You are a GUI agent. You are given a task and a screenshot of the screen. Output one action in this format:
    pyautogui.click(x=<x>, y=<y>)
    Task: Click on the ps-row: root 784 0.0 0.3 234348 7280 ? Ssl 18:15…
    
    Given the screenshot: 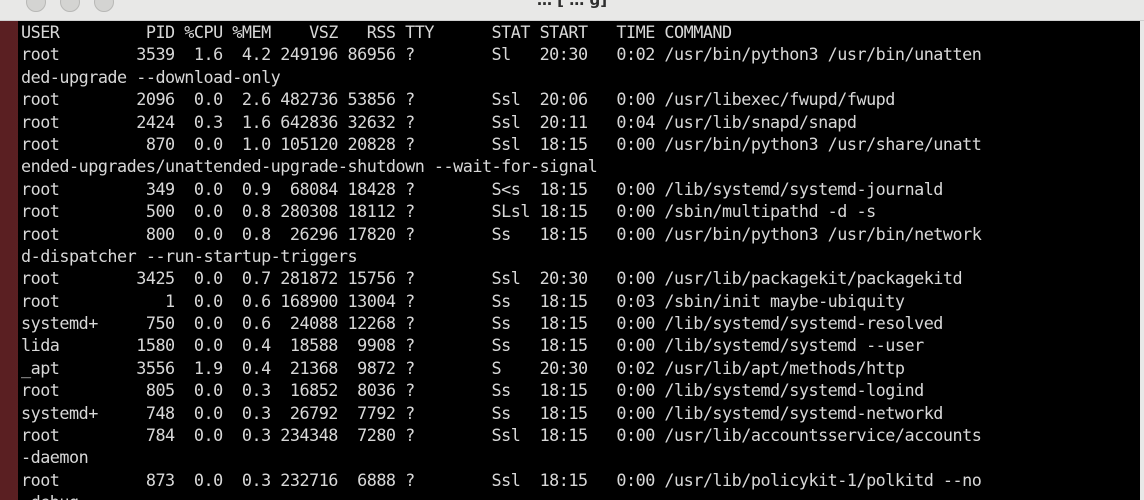 What is the action you would take?
    pyautogui.click(x=501, y=435)
    